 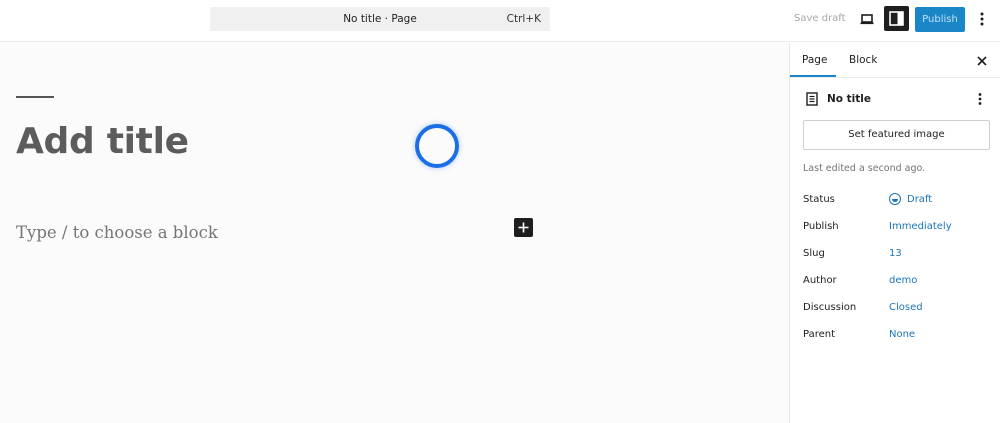 What do you see at coordinates (906, 307) in the screenshot?
I see `discussion-value: Closed` at bounding box center [906, 307].